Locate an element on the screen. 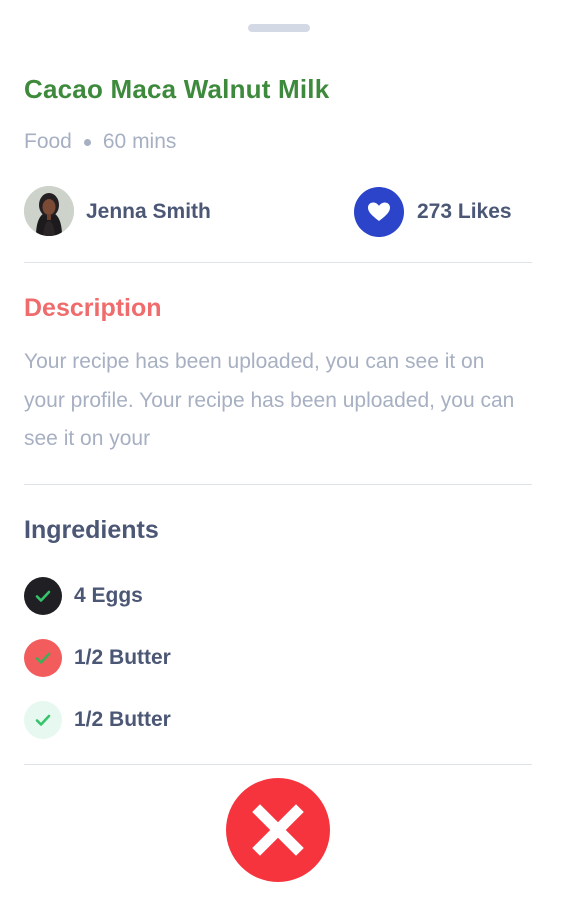 The image size is (564, 924). heart-icon is located at coordinates (379, 211).